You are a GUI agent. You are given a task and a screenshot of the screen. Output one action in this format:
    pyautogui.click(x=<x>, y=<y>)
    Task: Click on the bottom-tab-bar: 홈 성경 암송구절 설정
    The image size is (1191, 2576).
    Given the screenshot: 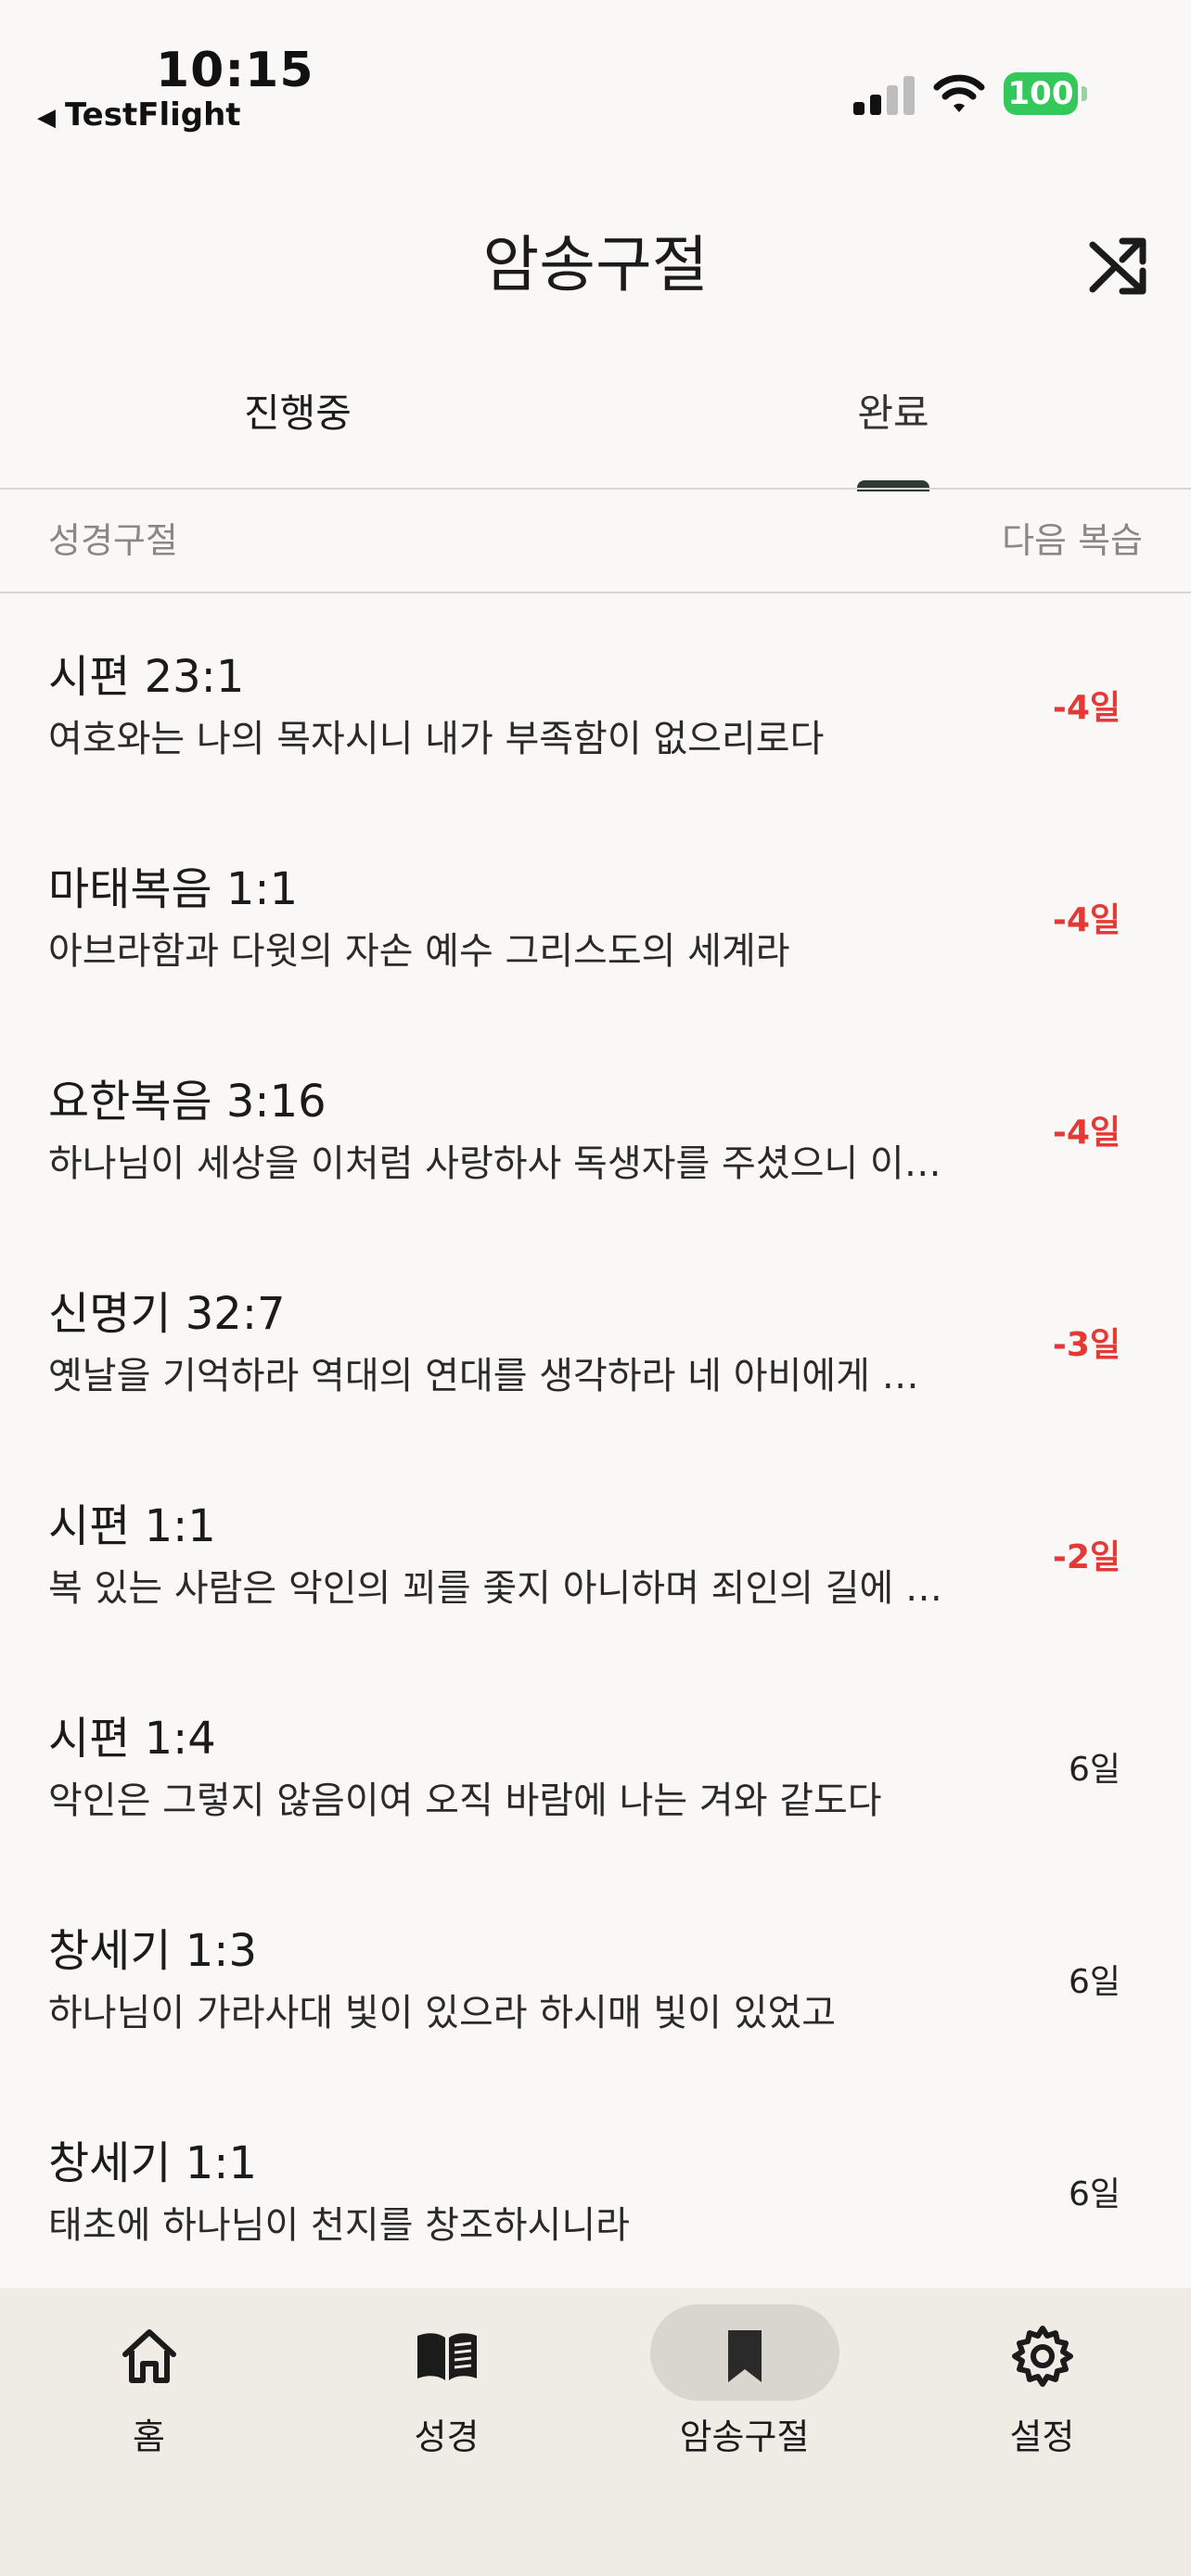 What is the action you would take?
    pyautogui.click(x=595, y=2432)
    